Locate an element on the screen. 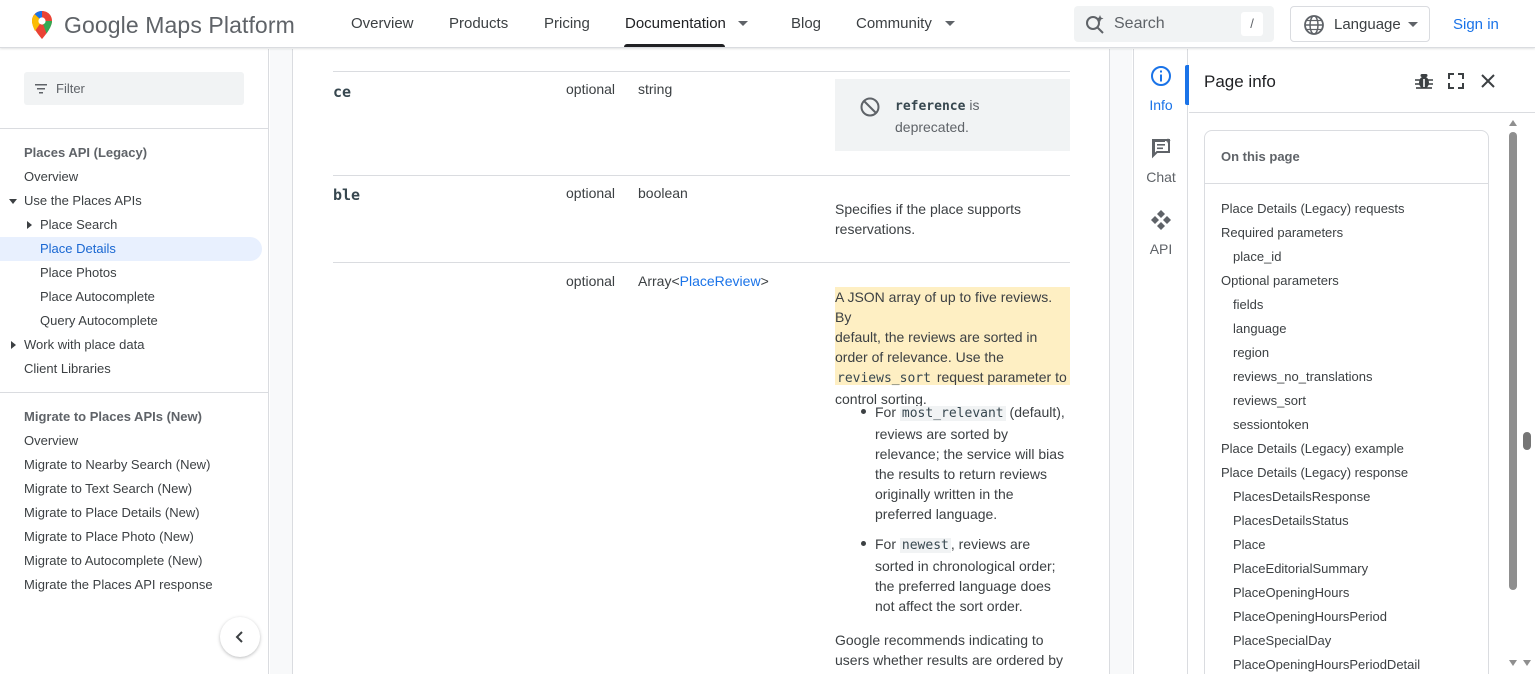 This screenshot has width=1535, height=674. toc-item: place_id is located at coordinates (1257, 256).